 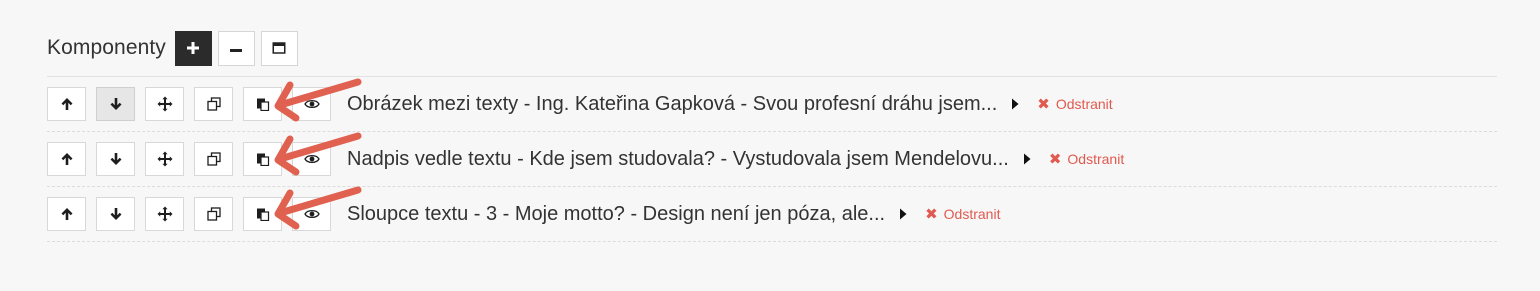 I want to click on add-component-button, so click(x=193, y=48).